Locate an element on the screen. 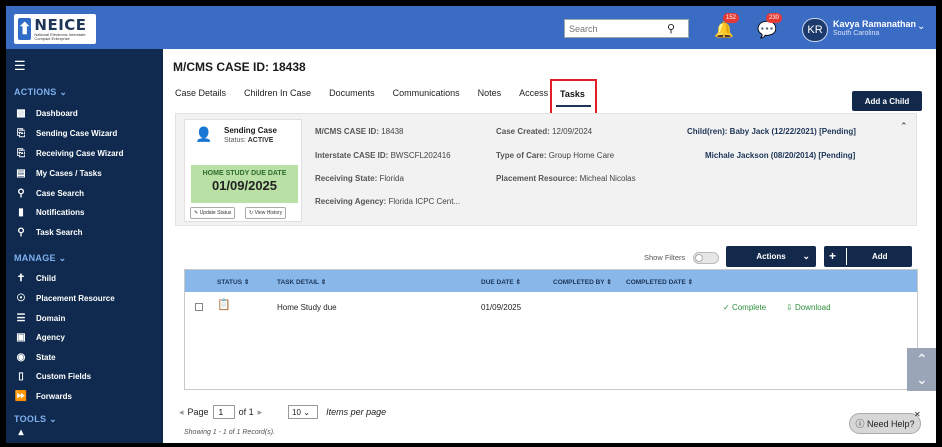 This screenshot has width=942, height=447. close-icon: ✕ is located at coordinates (917, 414).